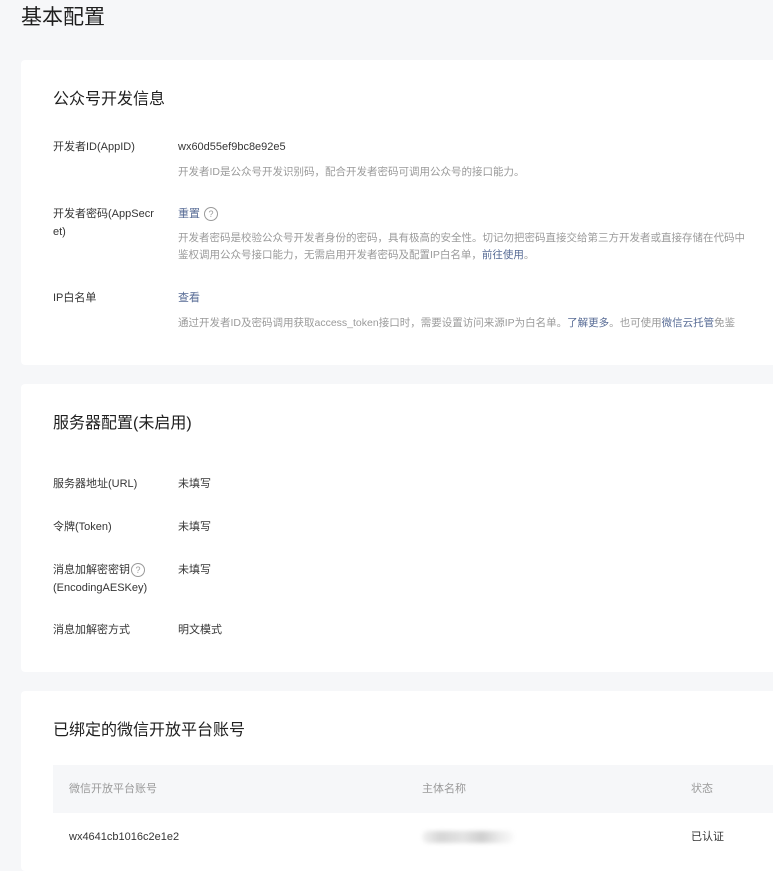 The image size is (773, 871). I want to click on aes-key-help-icon: ?, so click(138, 570).